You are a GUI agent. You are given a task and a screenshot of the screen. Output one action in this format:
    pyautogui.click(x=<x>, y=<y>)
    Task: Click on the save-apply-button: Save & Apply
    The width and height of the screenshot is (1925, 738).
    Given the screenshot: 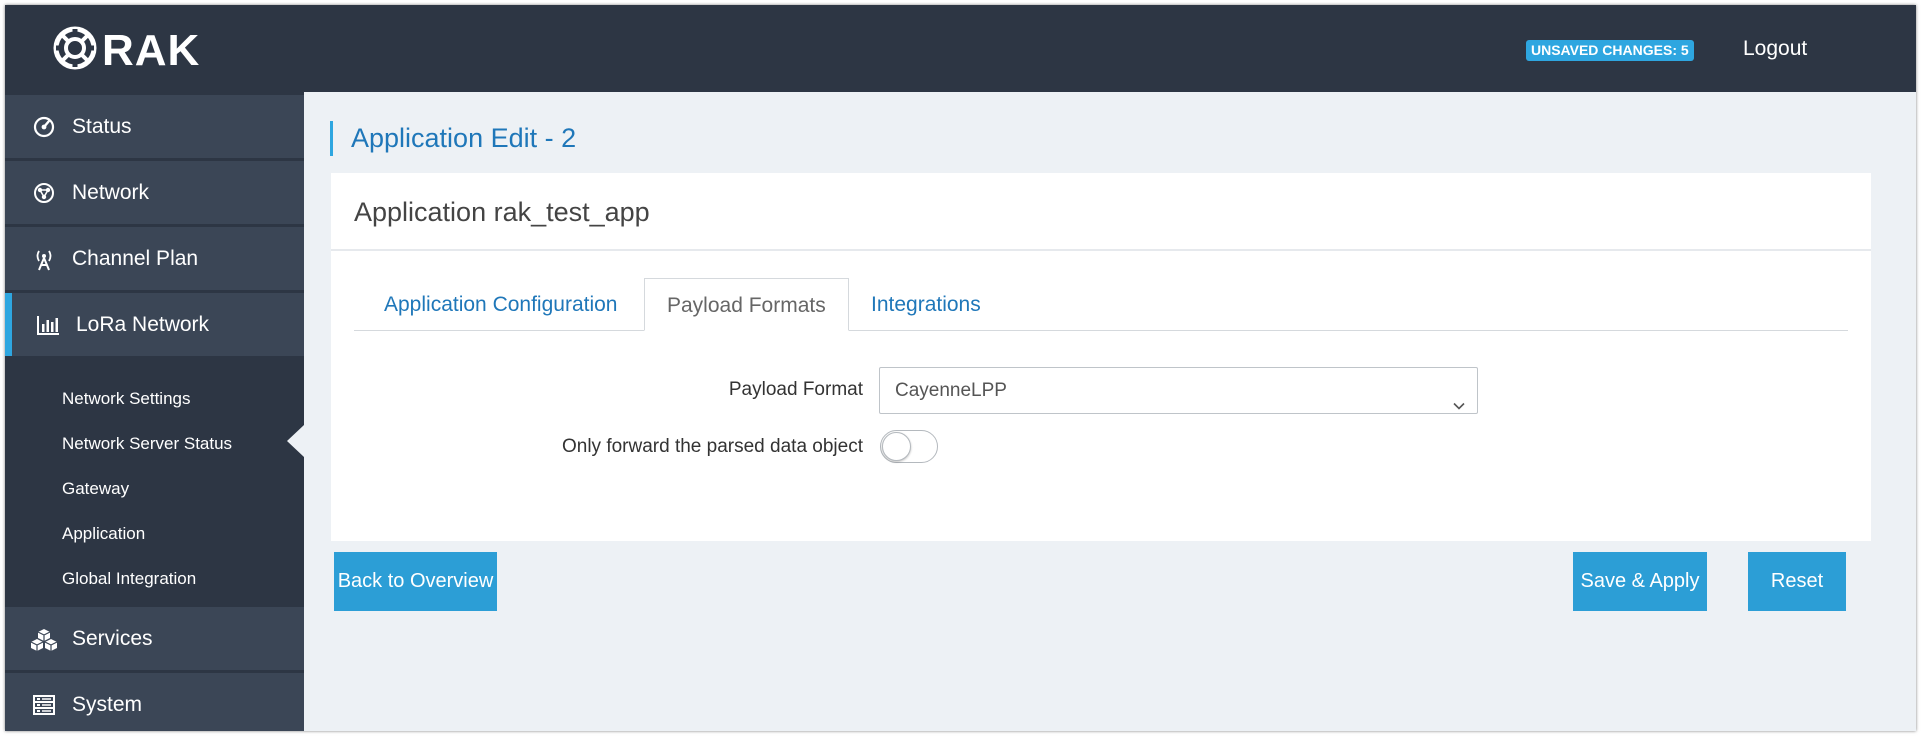 What is the action you would take?
    pyautogui.click(x=1640, y=581)
    